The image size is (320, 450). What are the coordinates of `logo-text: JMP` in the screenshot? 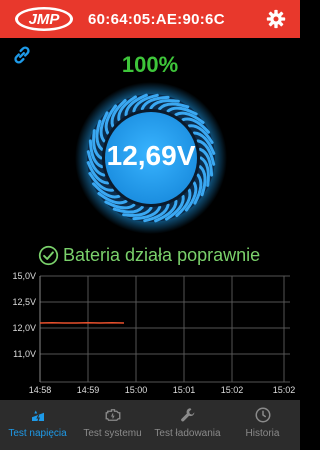 It's located at (45, 19).